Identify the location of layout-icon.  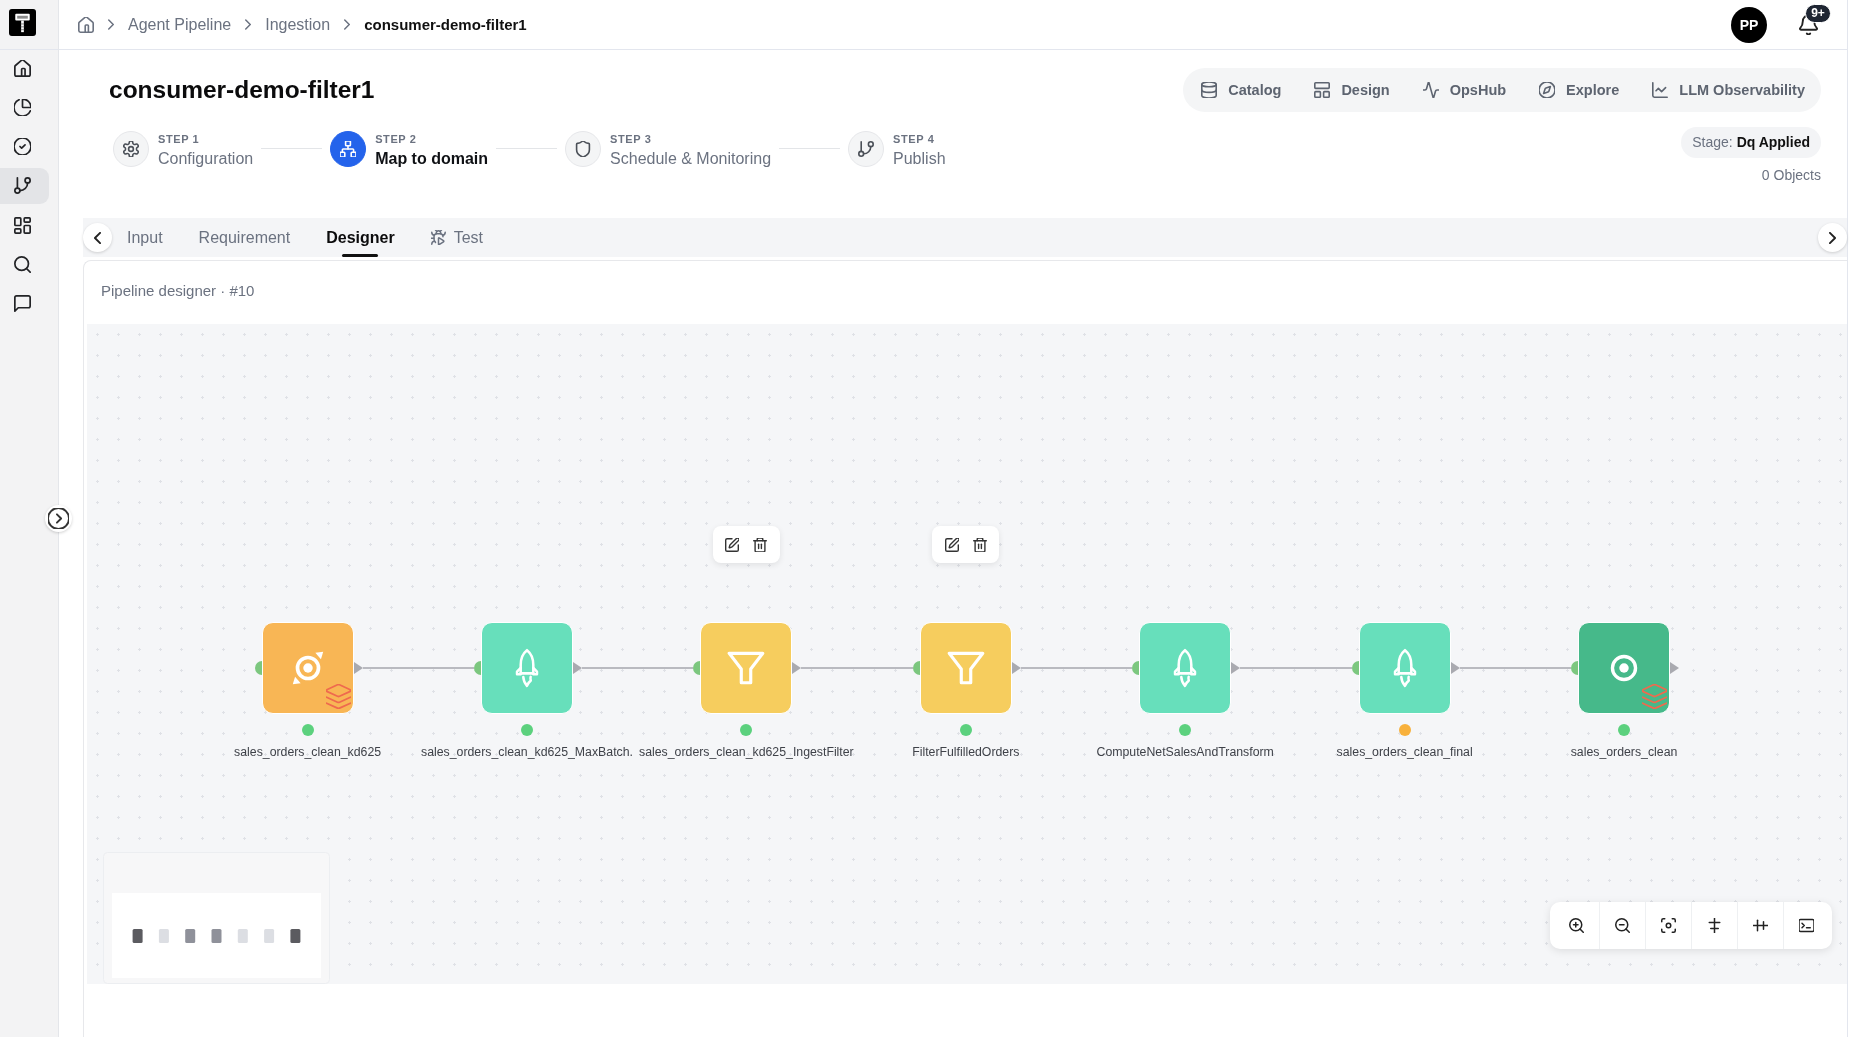
(1322, 90).